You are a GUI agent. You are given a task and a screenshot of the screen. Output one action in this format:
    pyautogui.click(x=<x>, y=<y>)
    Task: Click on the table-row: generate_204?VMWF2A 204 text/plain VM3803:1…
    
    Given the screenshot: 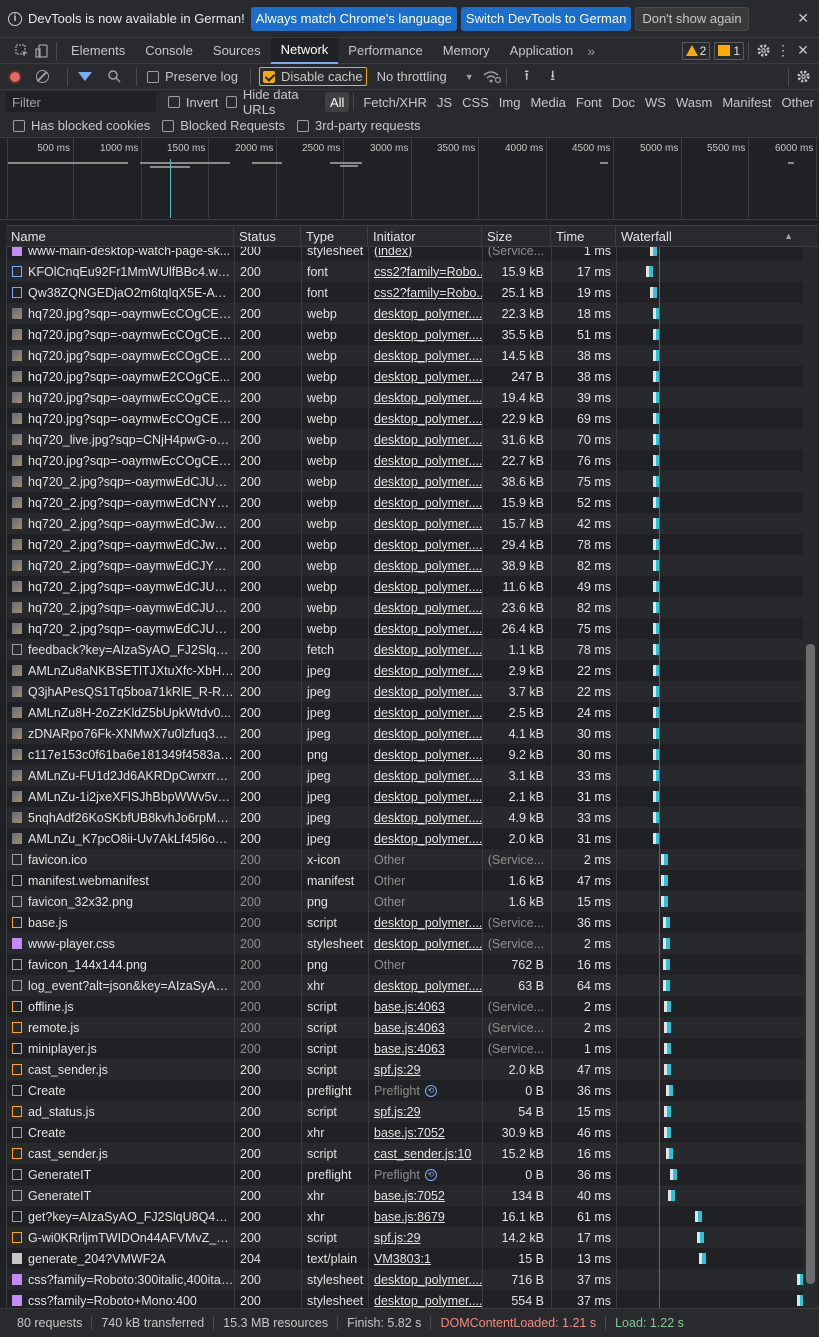 What is the action you would take?
    pyautogui.click(x=412, y=1258)
    